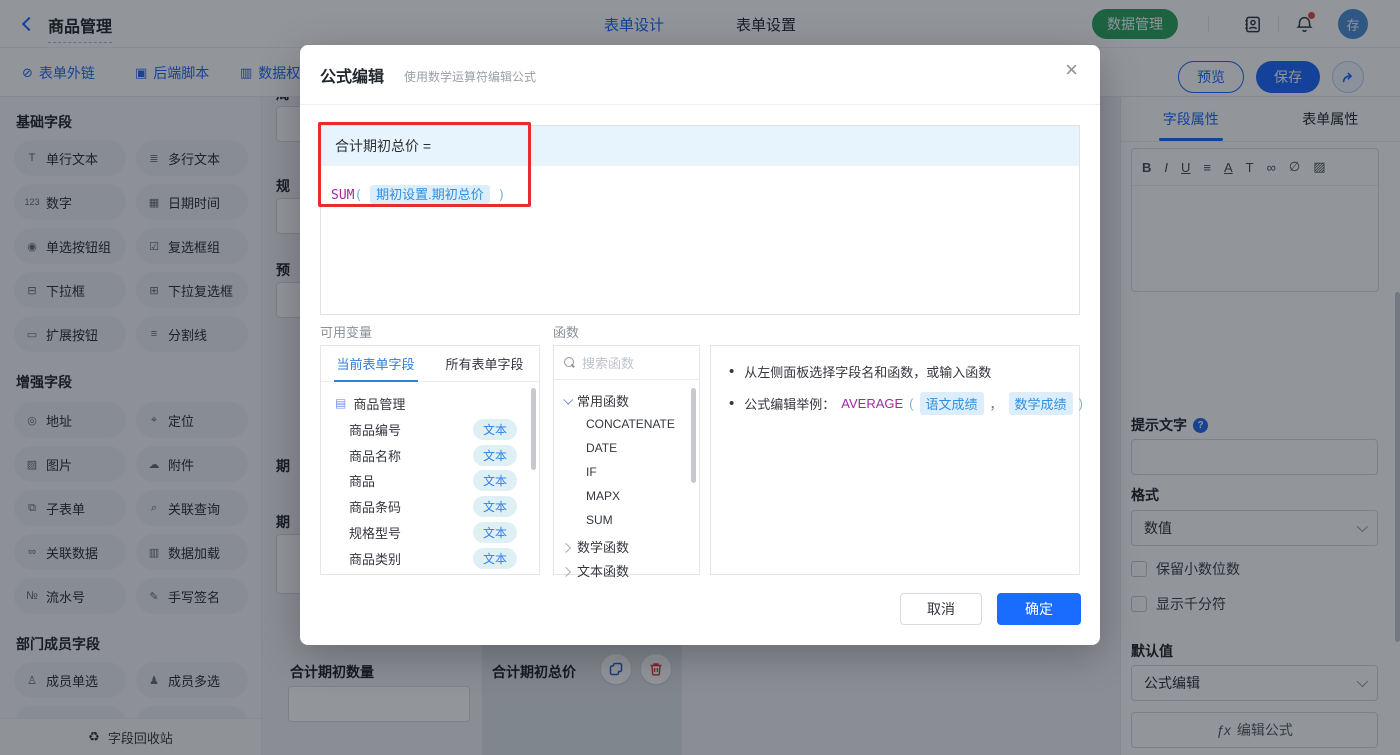  Describe the element at coordinates (484, 363) in the screenshot. I see `tab-all-form-fields: 所有表单字段` at that location.